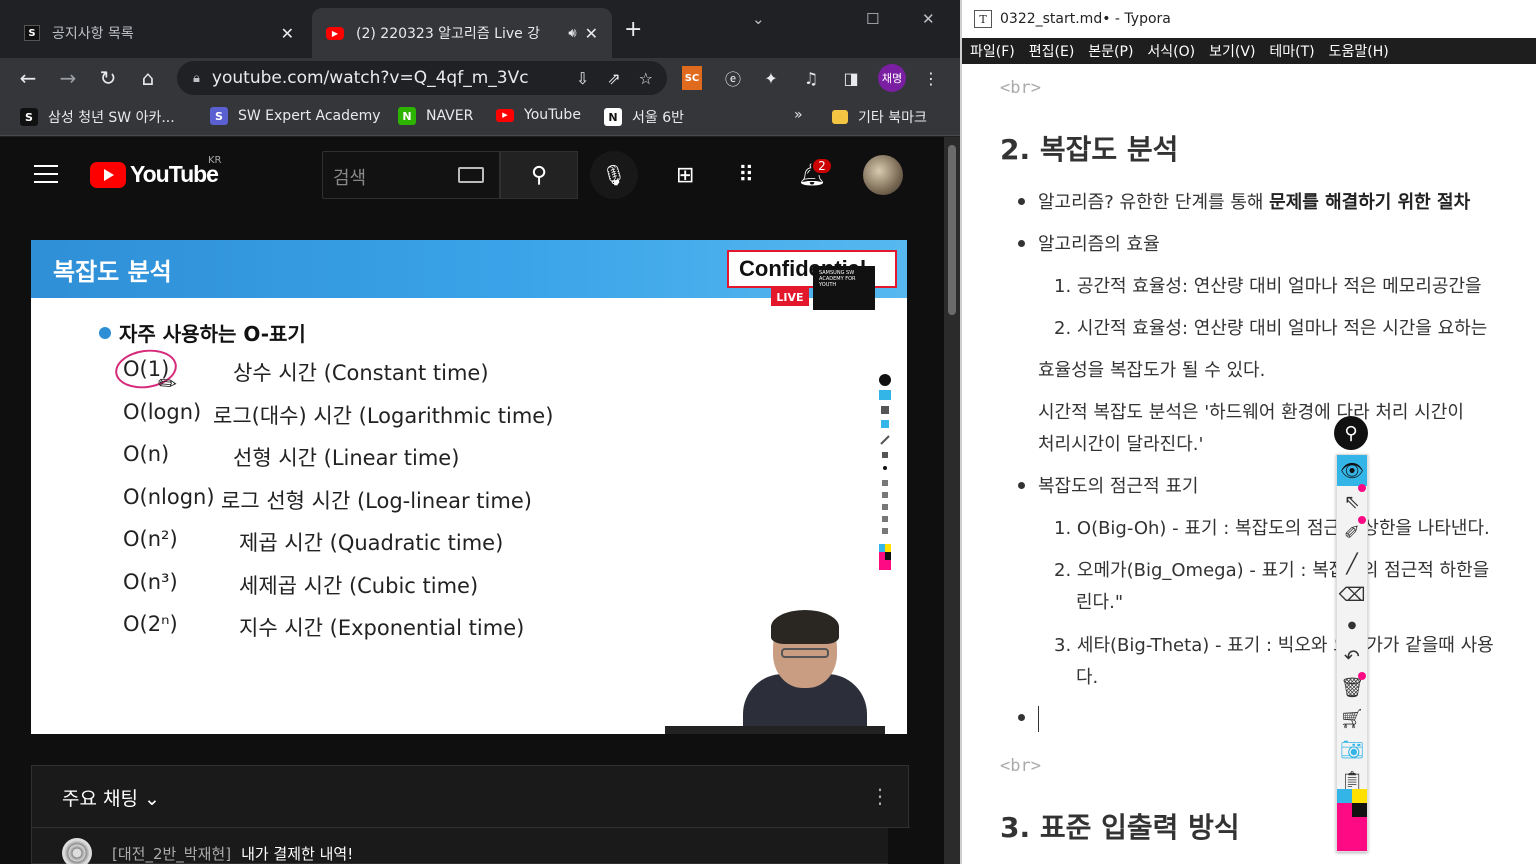  Describe the element at coordinates (1154, 202) in the screenshot. I see `list-text: 알고리즘? 유한한 단계를 통해` at that location.